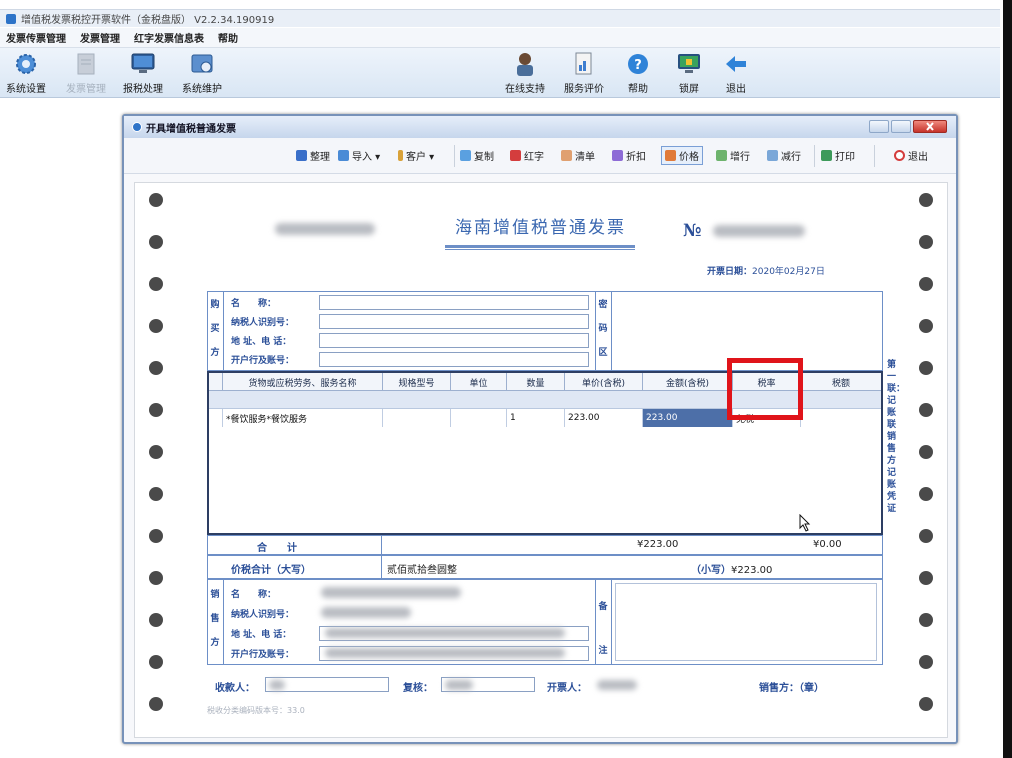 The height and width of the screenshot is (758, 1012). I want to click on redacted-seller-taxid, so click(366, 612).